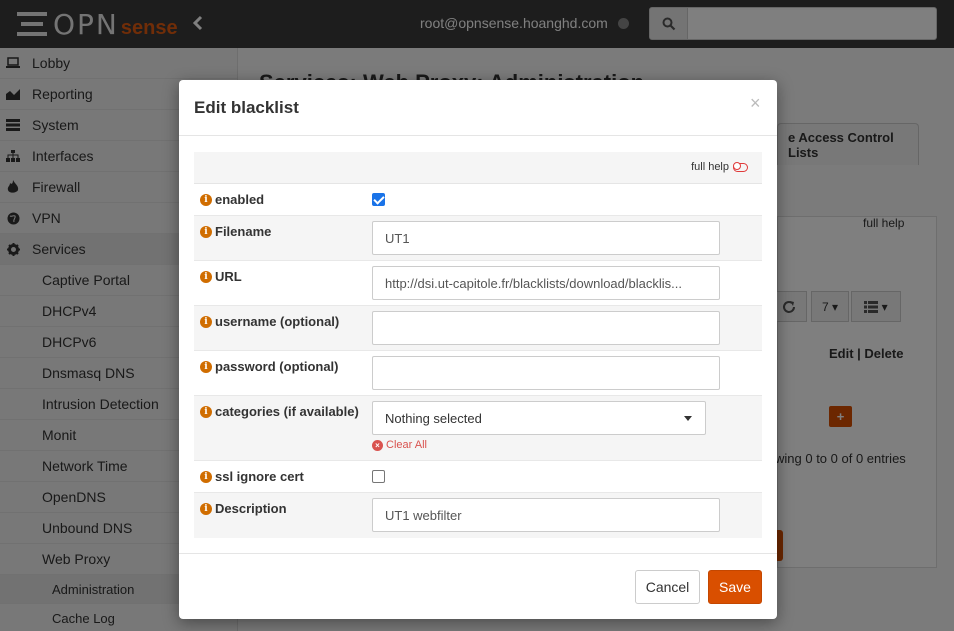  I want to click on full-help-row: full help, so click(478, 168).